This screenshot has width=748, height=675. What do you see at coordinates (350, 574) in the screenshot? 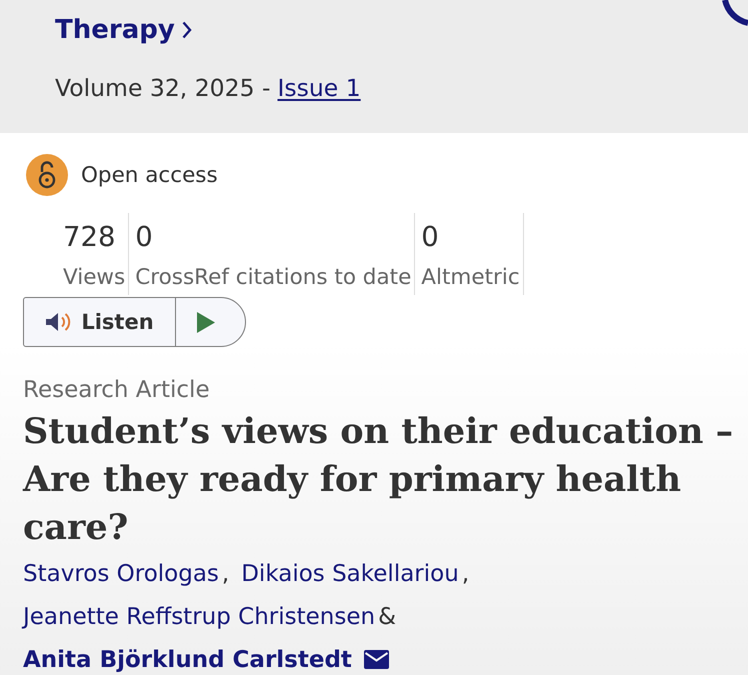
I see `author-link: Dikaios Sakellariou` at bounding box center [350, 574].